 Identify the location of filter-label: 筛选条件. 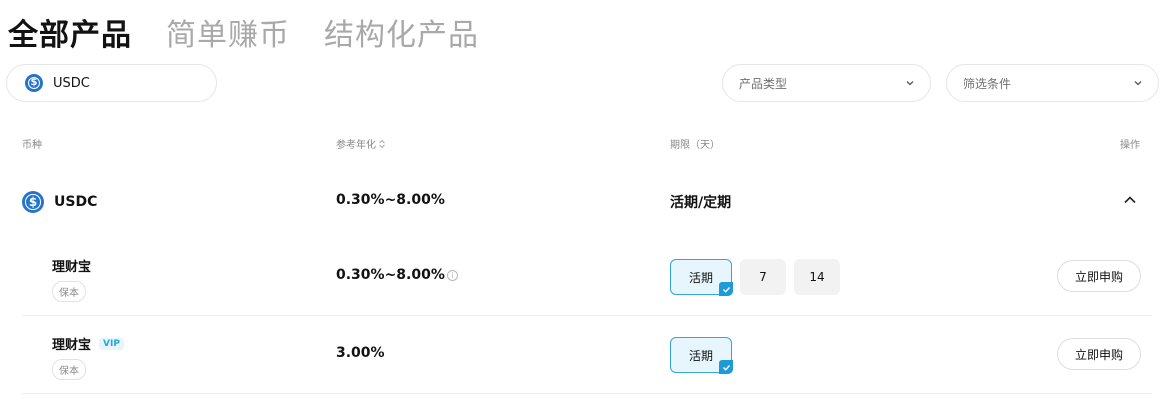
(987, 83).